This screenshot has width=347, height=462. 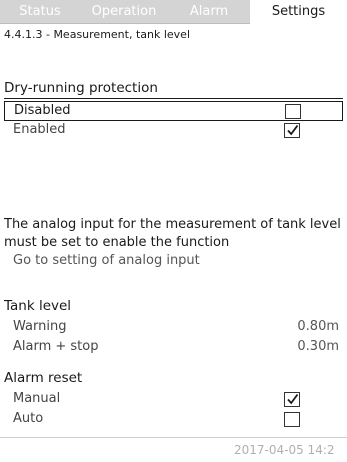 I want to click on row-label: Alarm + stop, so click(x=56, y=346).